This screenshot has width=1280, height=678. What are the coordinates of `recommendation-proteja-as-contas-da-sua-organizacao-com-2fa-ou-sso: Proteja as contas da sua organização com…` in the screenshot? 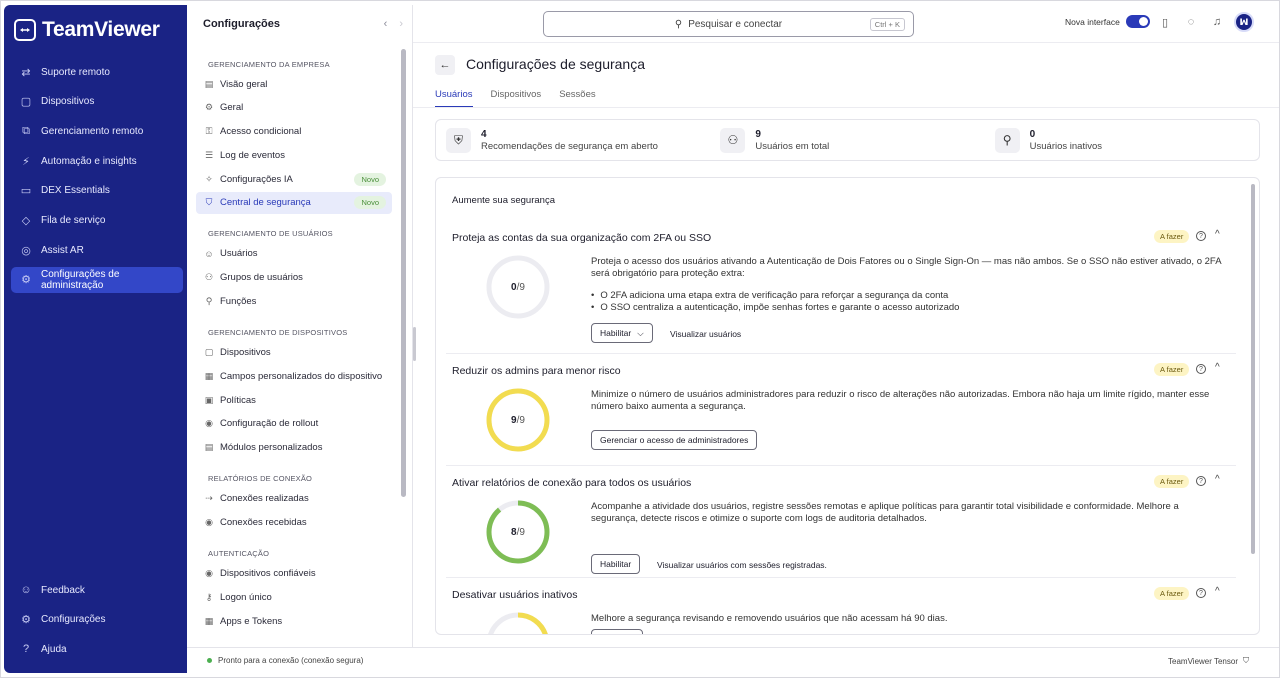 It's located at (836, 286).